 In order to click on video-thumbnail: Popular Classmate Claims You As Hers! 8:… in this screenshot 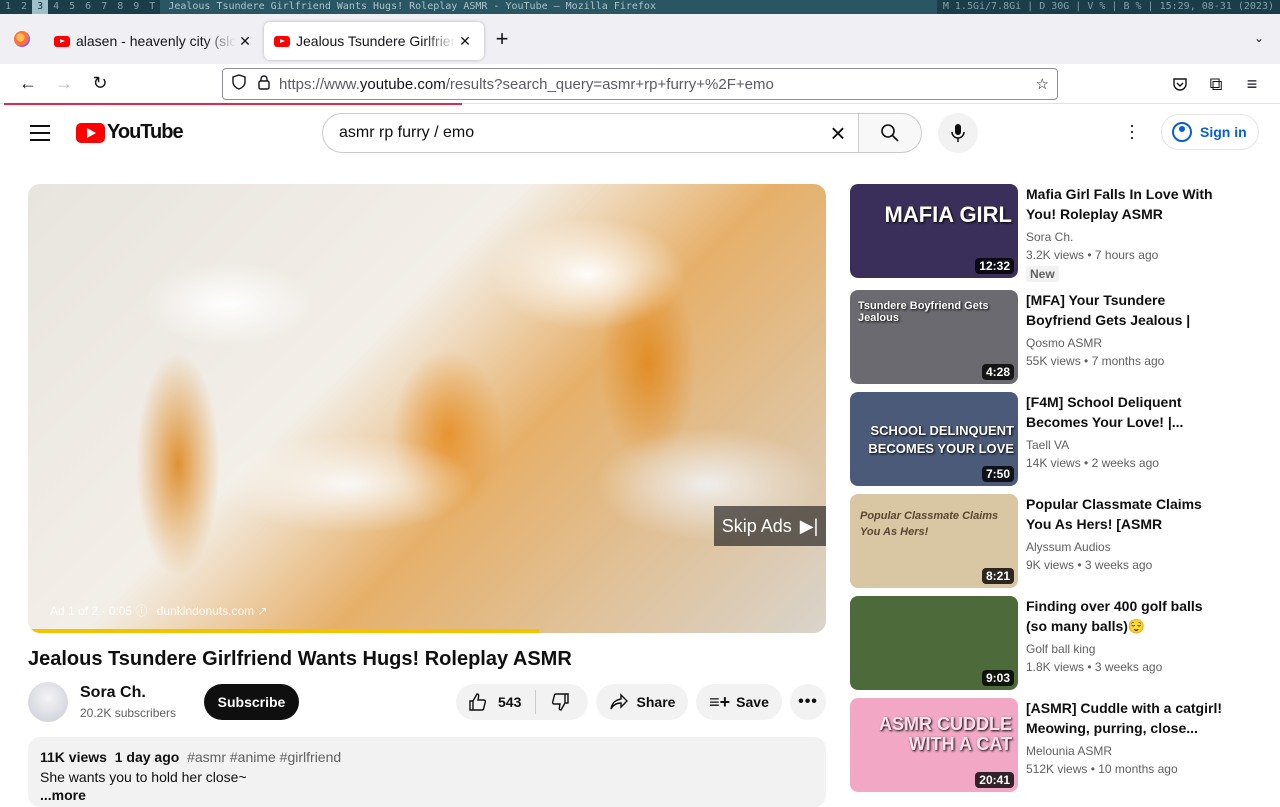, I will do `click(934, 541)`.